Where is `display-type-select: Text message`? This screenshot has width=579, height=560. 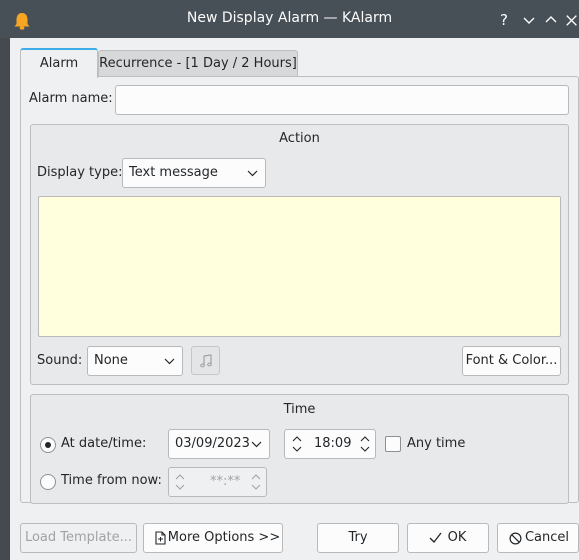 display-type-select: Text message is located at coordinates (194, 173).